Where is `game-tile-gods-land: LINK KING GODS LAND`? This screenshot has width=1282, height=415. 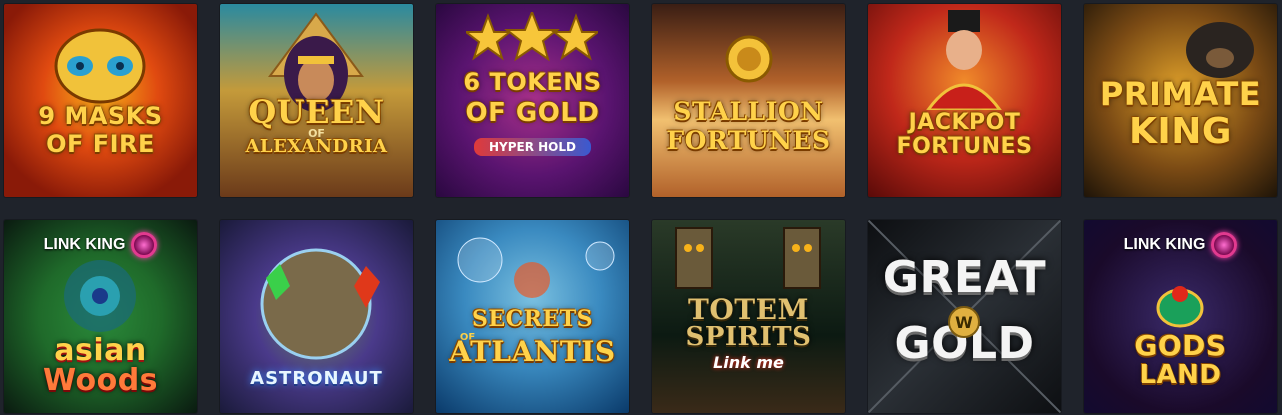
game-tile-gods-land: LINK KING GODS LAND is located at coordinates (1180, 316).